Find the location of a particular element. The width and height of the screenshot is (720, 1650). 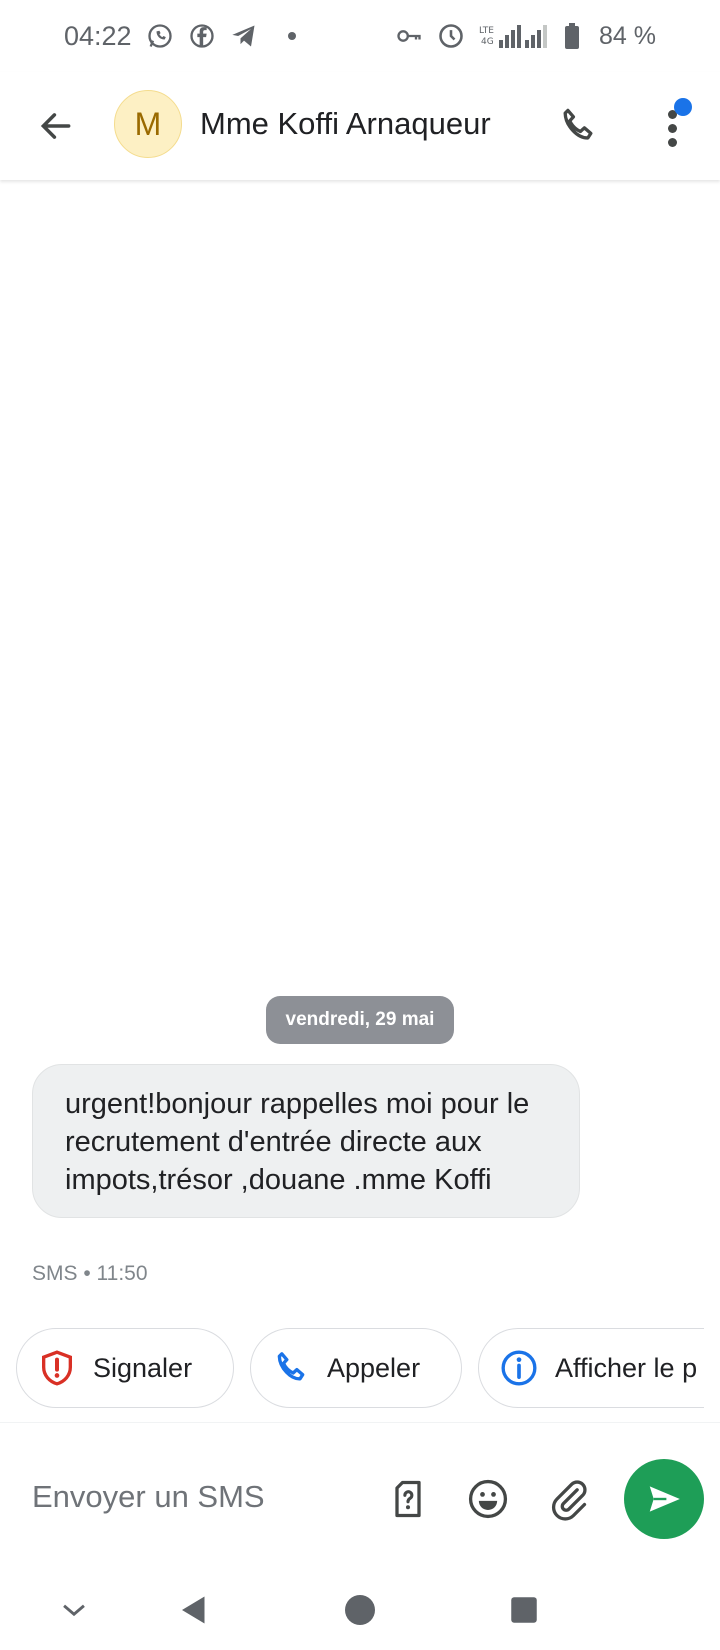

nav-recents-button is located at coordinates (524, 1610).